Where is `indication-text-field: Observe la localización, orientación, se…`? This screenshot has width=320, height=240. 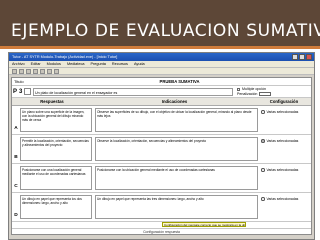
indication-text-field: Observe la localización, orientación, se… is located at coordinates (176, 149).